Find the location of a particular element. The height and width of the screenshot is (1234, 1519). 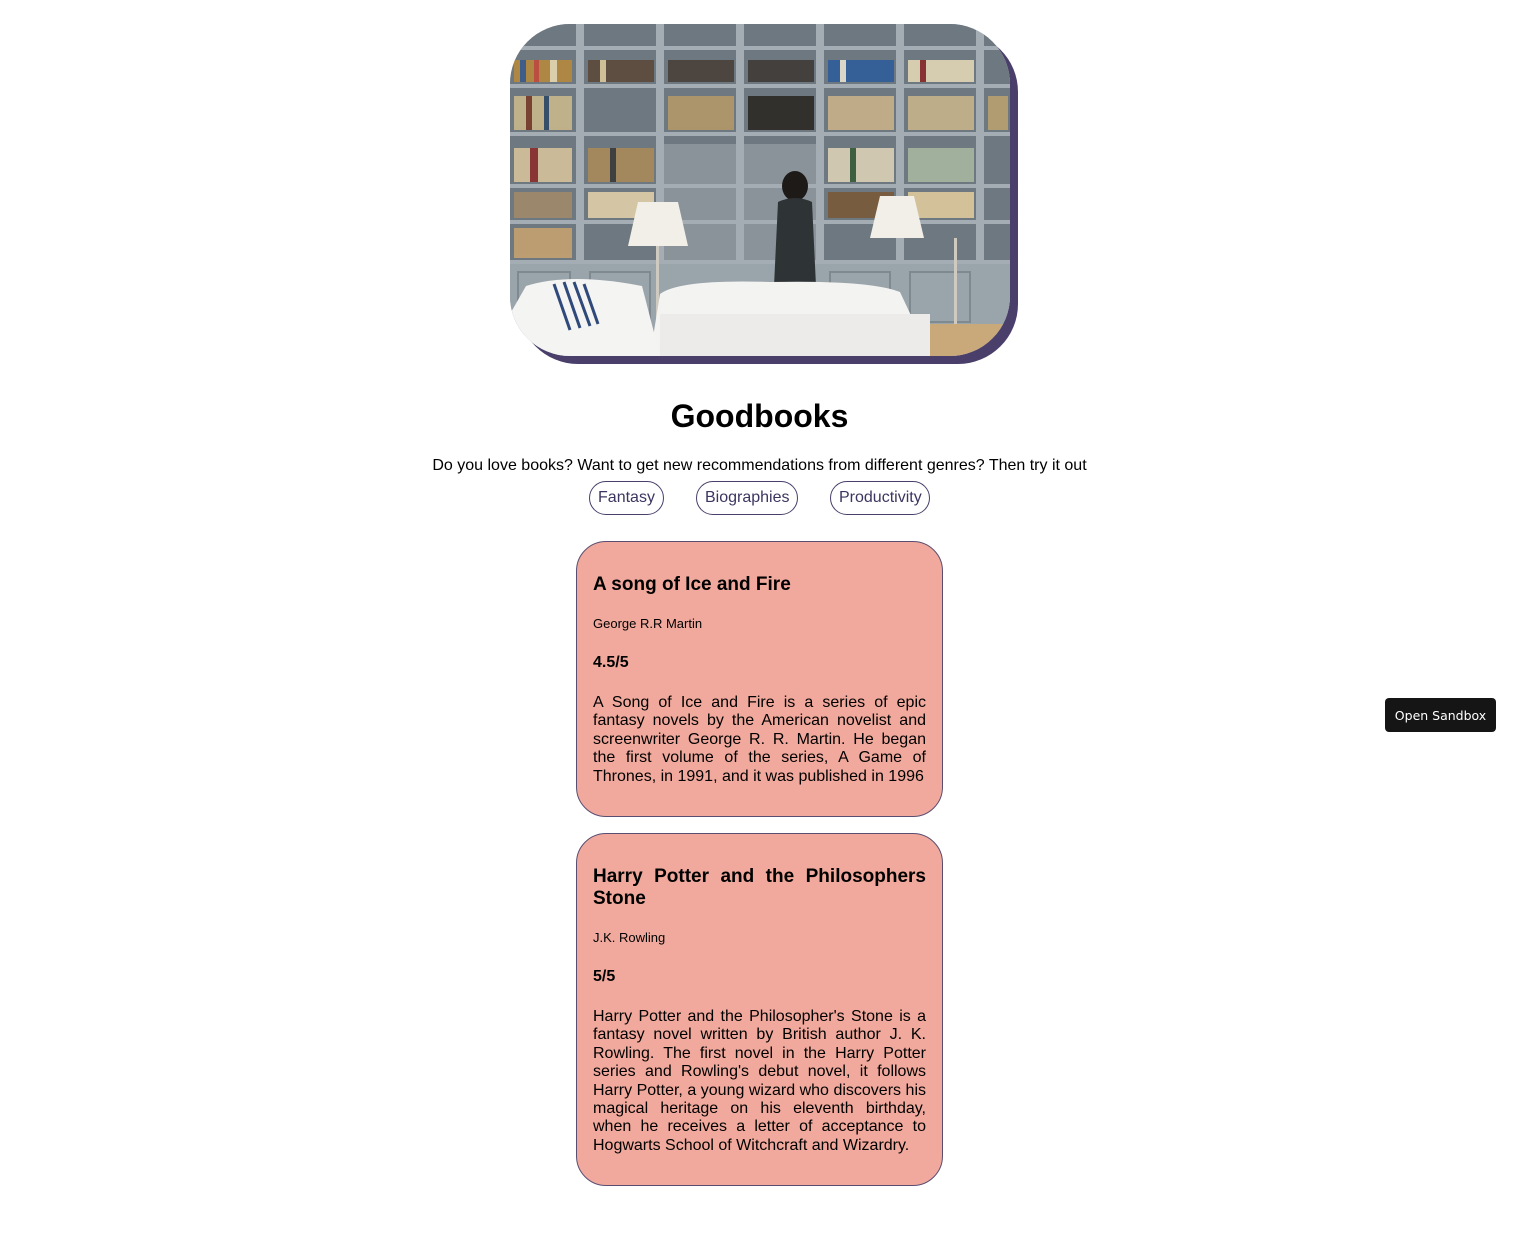

open-sandbox-button: Open Sandbox is located at coordinates (1440, 715).